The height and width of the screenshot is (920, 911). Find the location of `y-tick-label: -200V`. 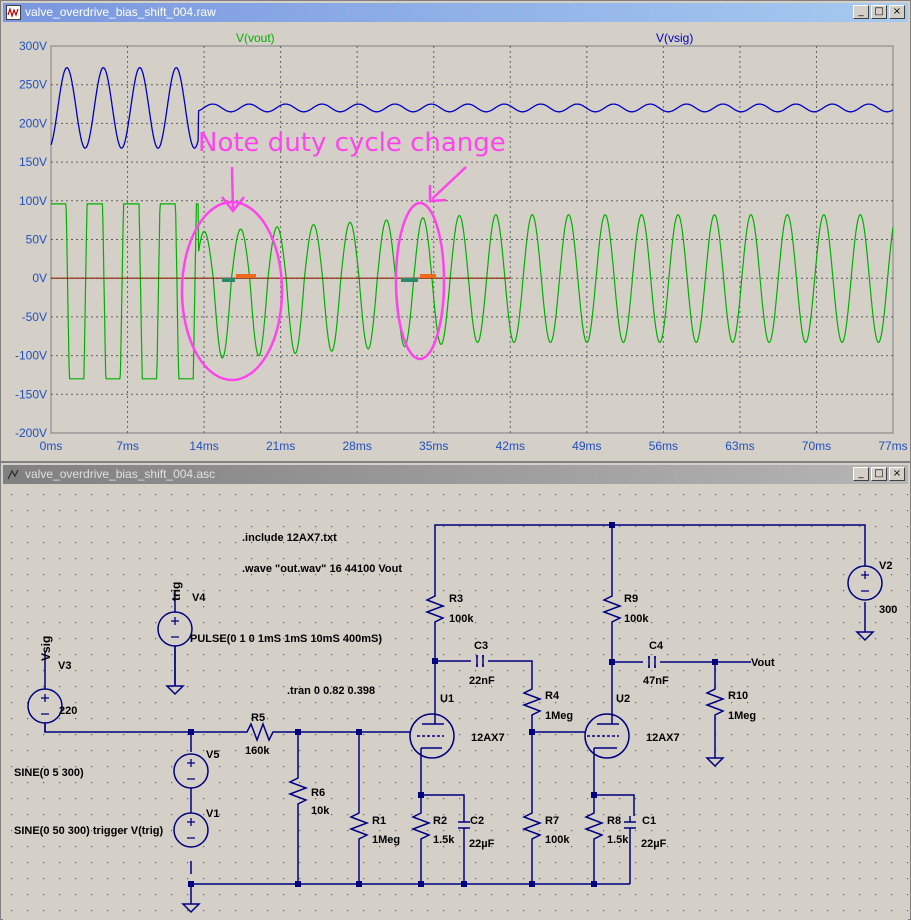

y-tick-label: -200V is located at coordinates (31, 433).